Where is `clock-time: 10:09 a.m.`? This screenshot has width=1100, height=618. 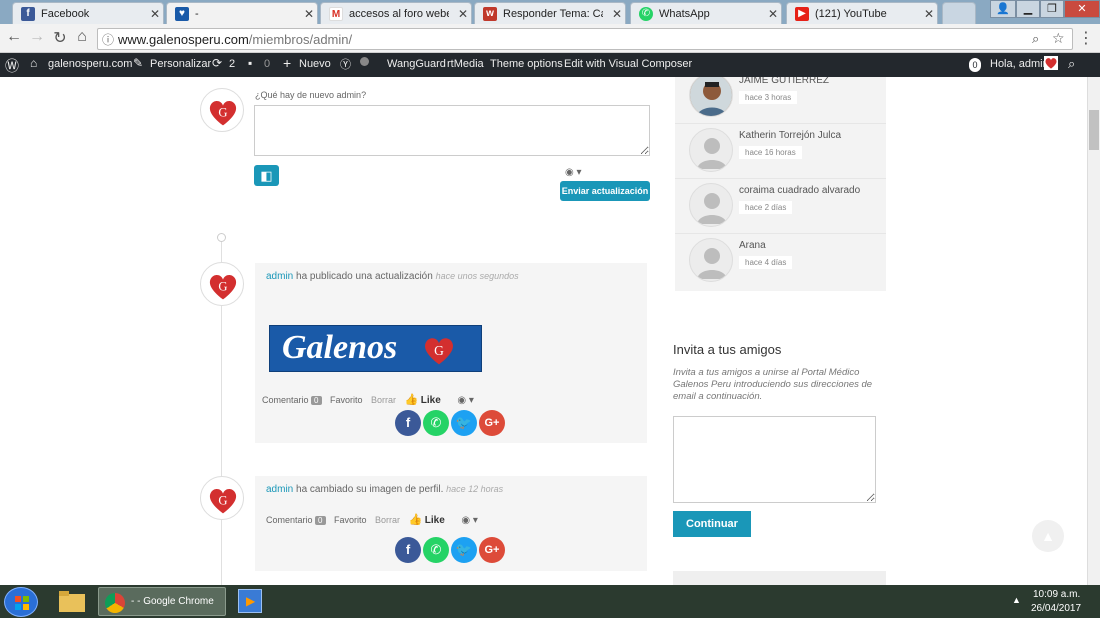
clock-time: 10:09 a.m. is located at coordinates (1056, 594).